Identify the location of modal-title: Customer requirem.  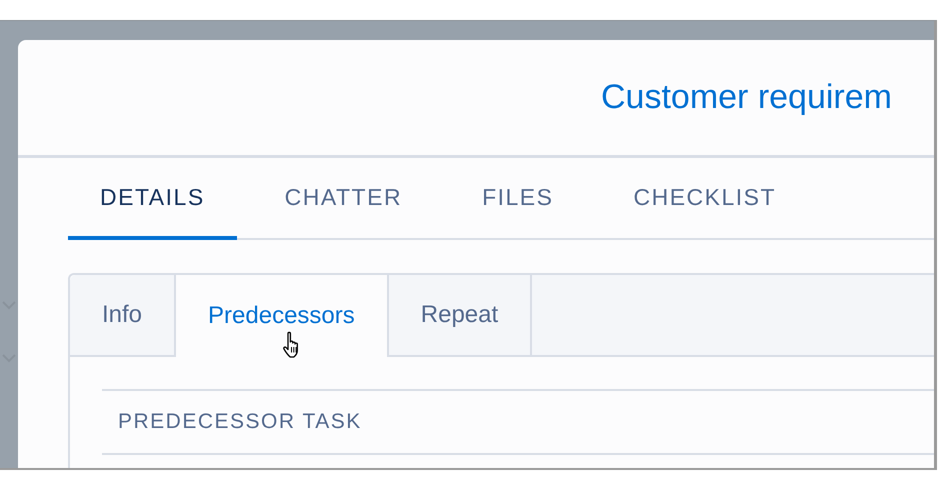
(746, 97).